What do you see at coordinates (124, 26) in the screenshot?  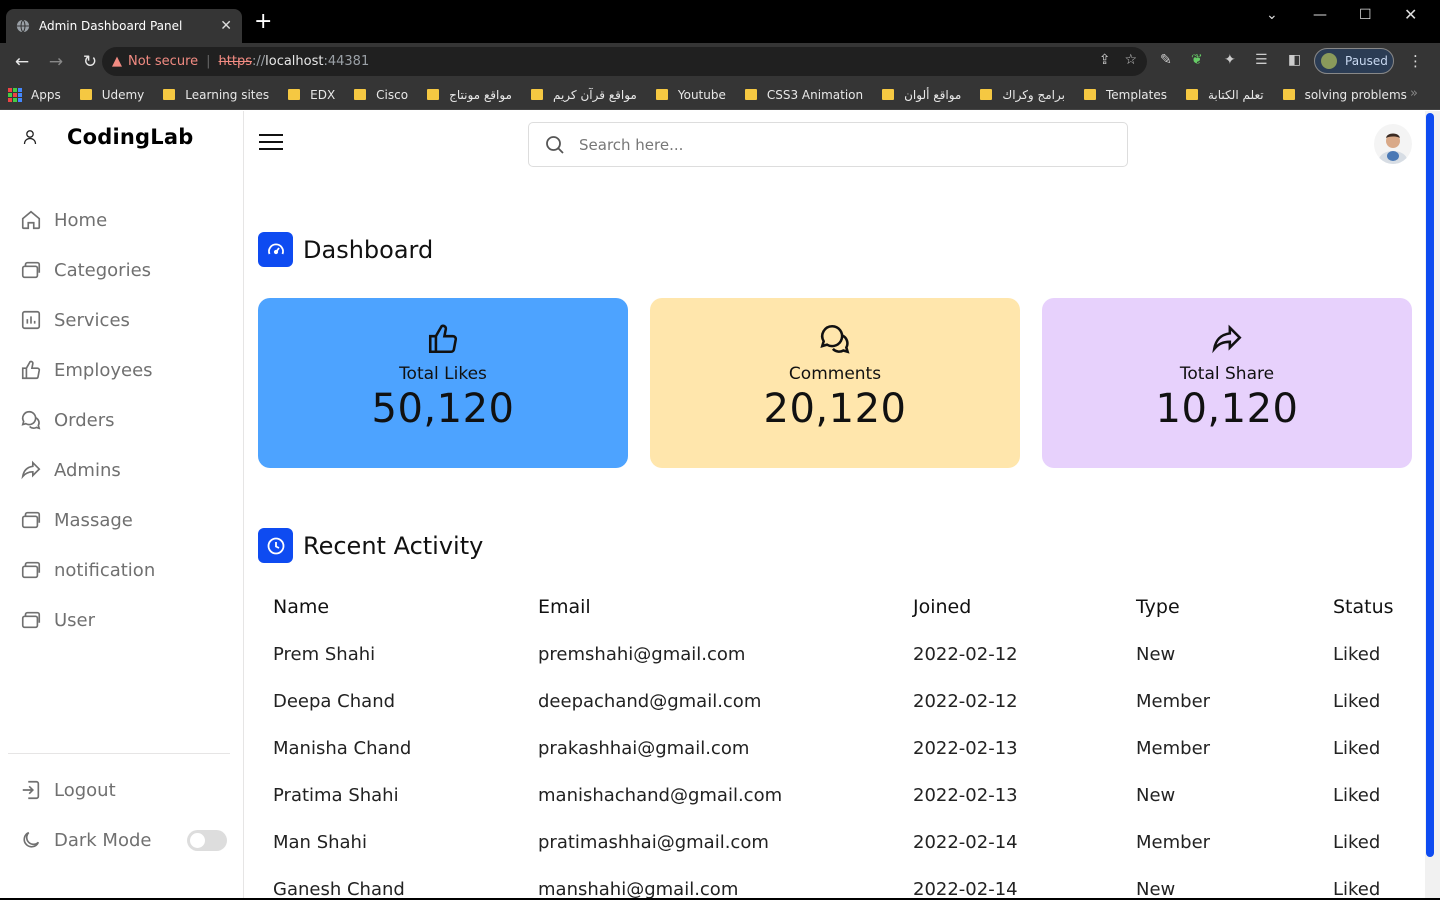 I see `browser-tab: Admin Dashboard Panel ✕` at bounding box center [124, 26].